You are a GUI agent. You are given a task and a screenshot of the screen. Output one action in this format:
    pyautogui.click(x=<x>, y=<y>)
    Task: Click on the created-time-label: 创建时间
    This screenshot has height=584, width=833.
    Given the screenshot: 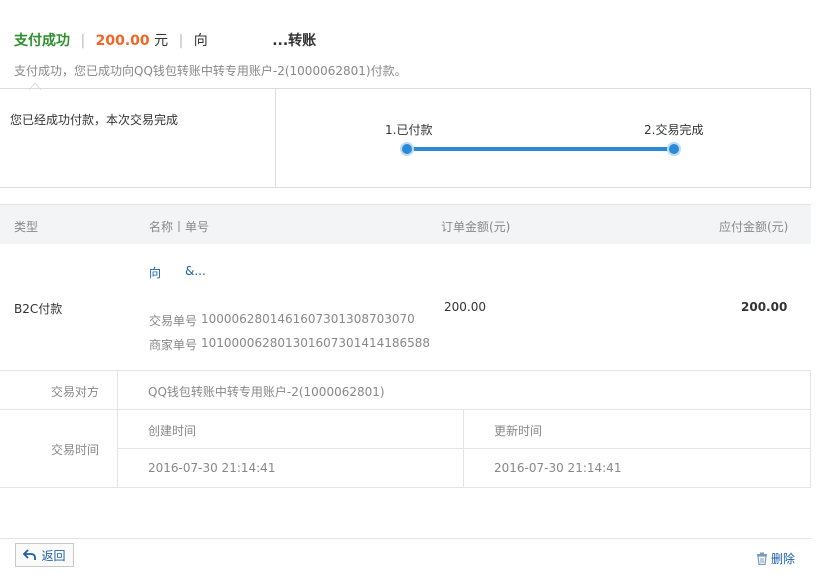 What is the action you would take?
    pyautogui.click(x=172, y=431)
    